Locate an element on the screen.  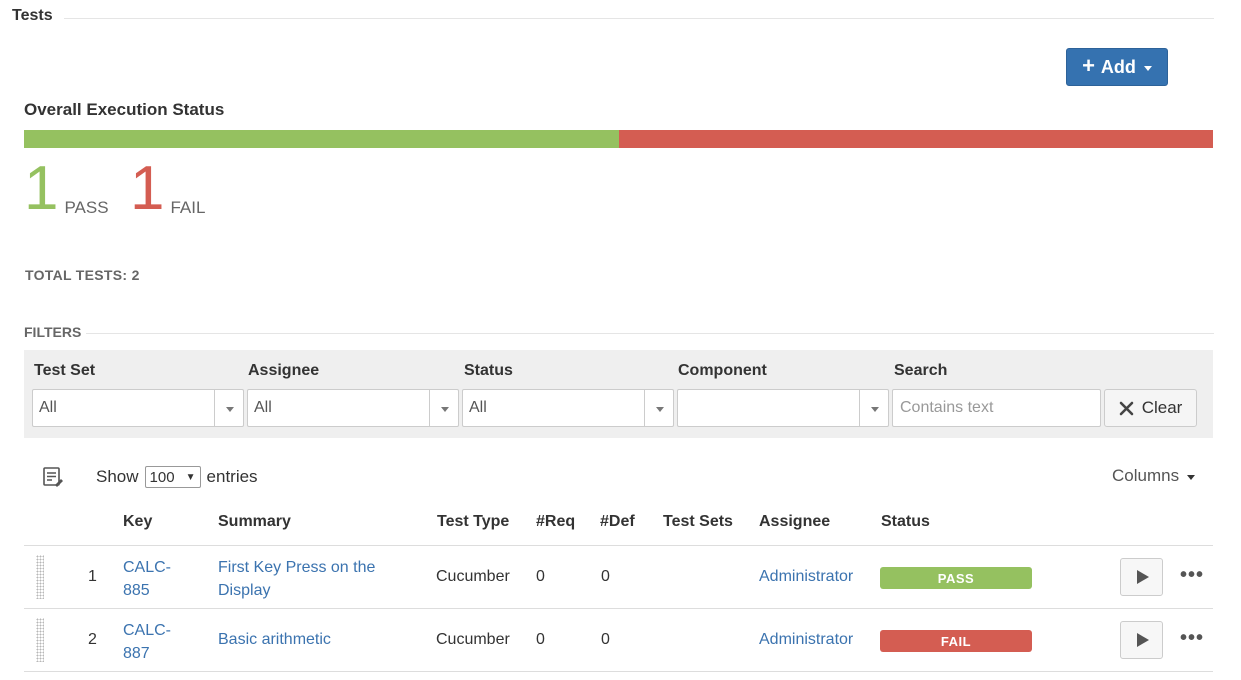
test-summary-link: Basic arithmetic is located at coordinates (274, 640).